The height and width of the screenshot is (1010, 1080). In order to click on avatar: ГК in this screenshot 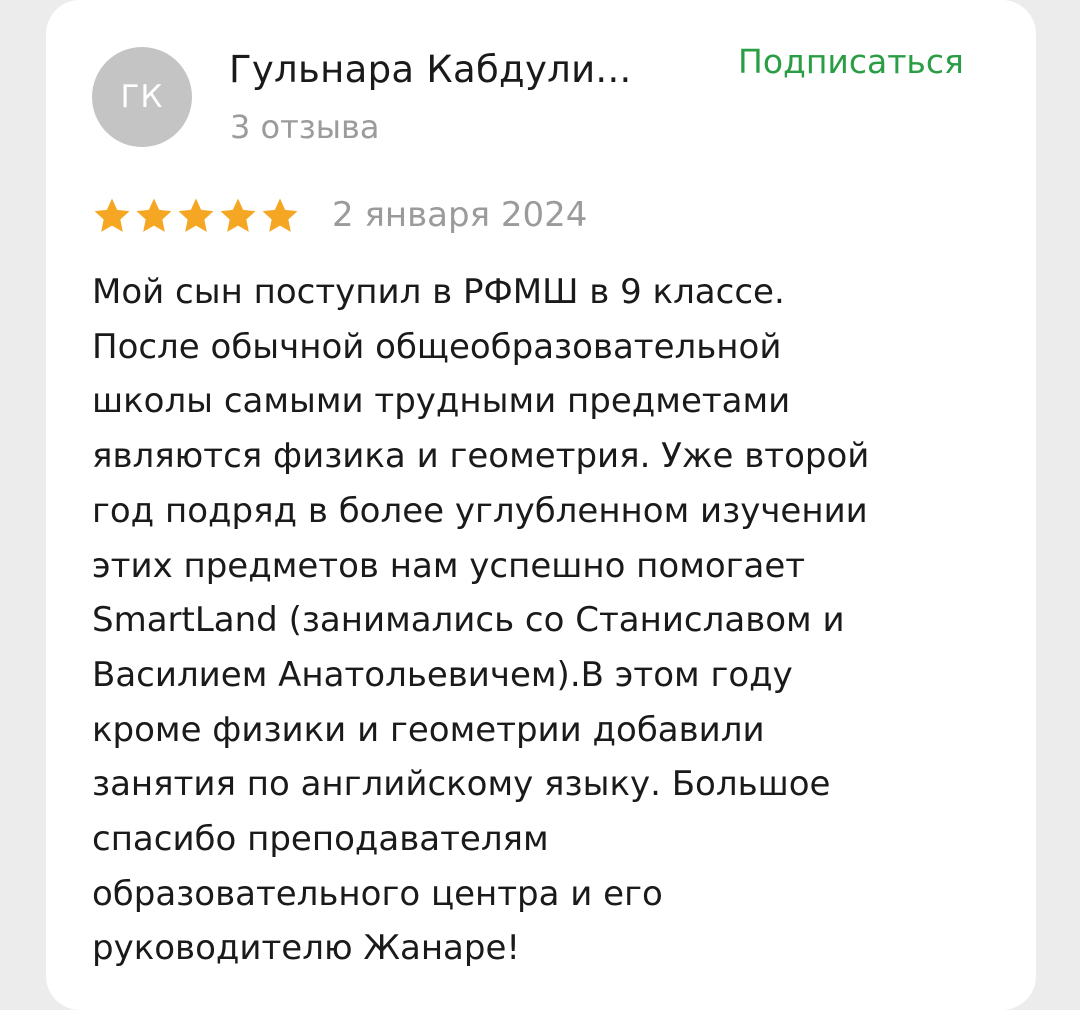, I will do `click(142, 97)`.